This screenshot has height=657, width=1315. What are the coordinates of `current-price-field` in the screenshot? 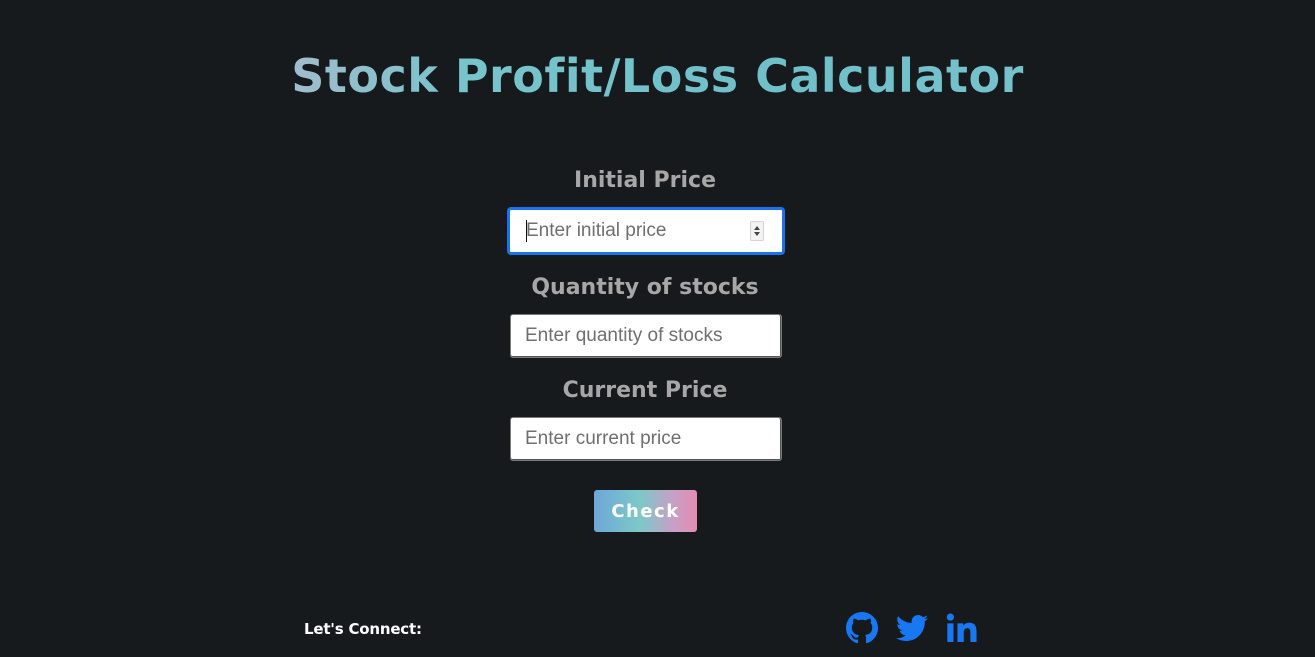 It's located at (646, 439).